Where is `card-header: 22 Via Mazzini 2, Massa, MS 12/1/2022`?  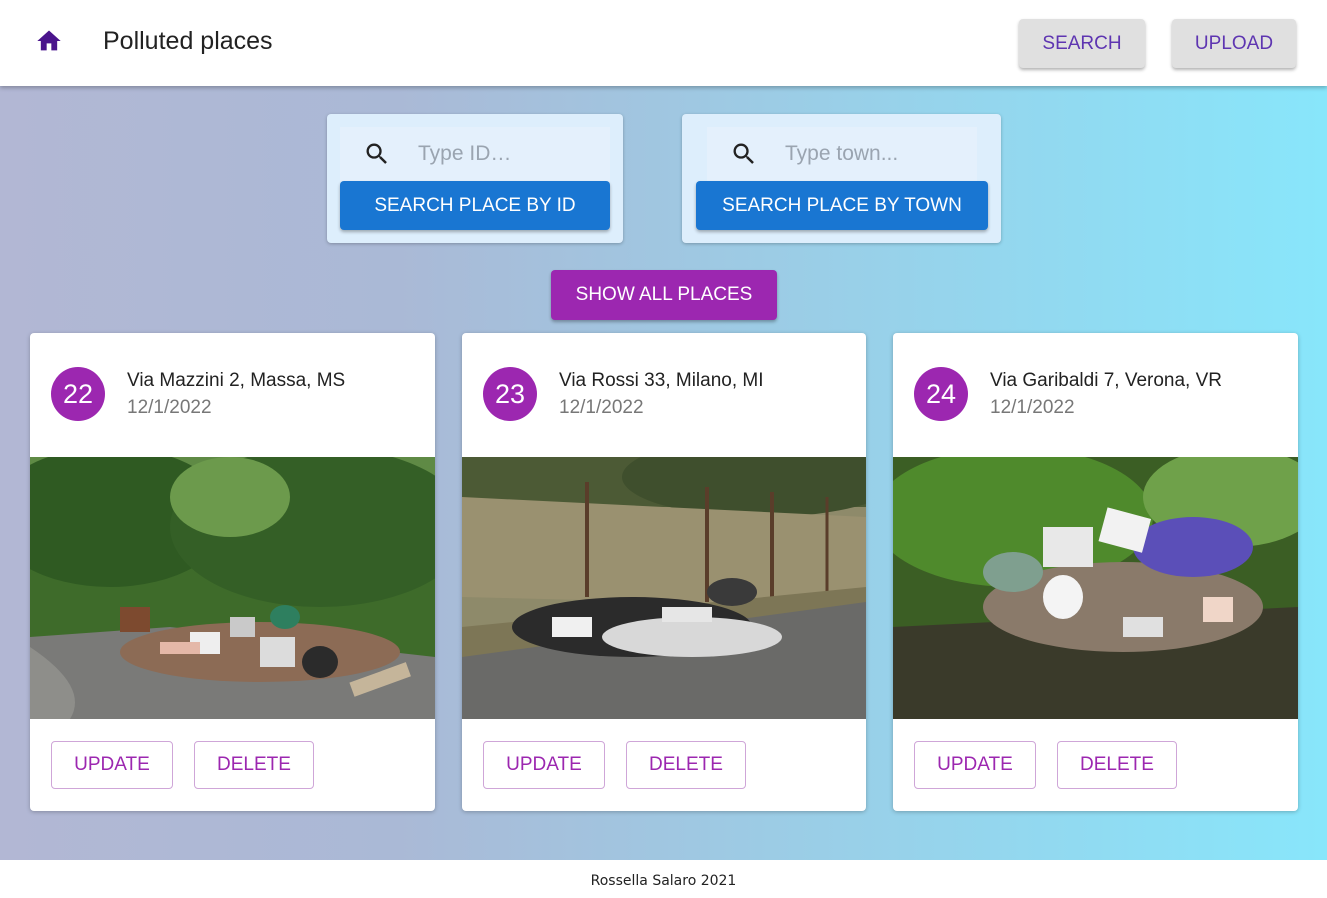 card-header: 22 Via Mazzini 2, Massa, MS 12/1/2022 is located at coordinates (232, 395).